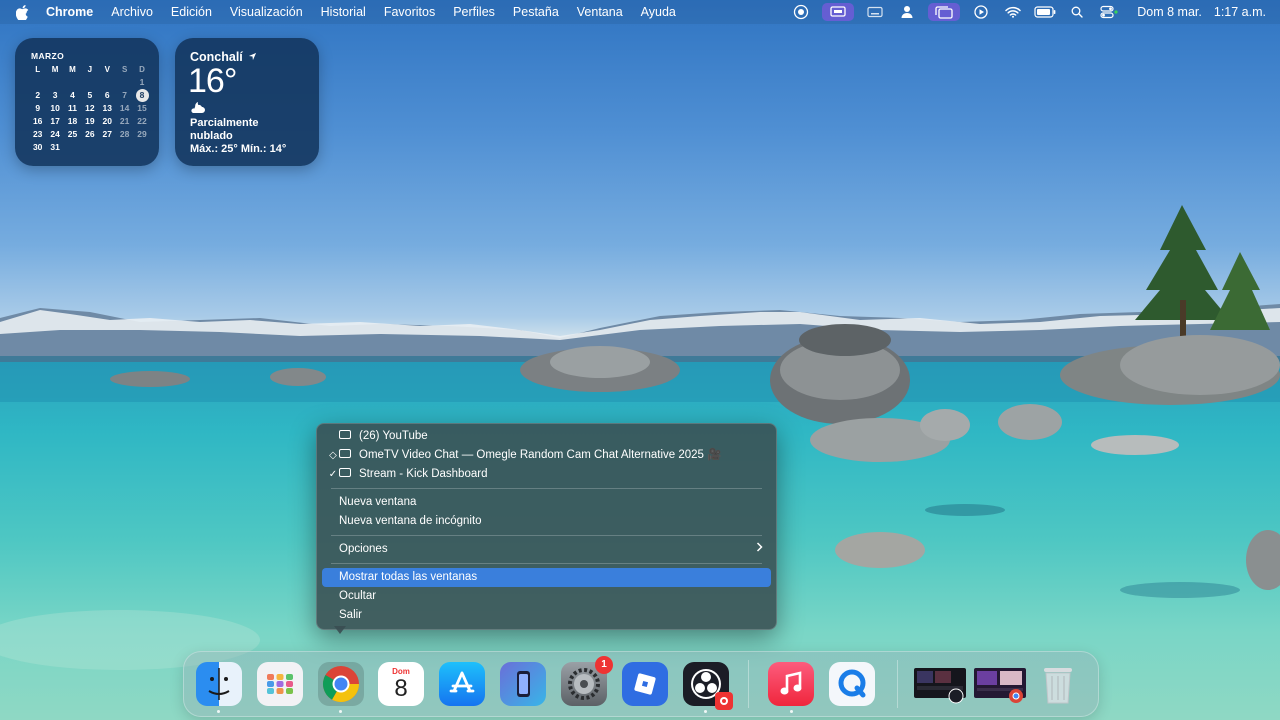 The height and width of the screenshot is (720, 1280). I want to click on wifi-icon, so click(1013, 12).